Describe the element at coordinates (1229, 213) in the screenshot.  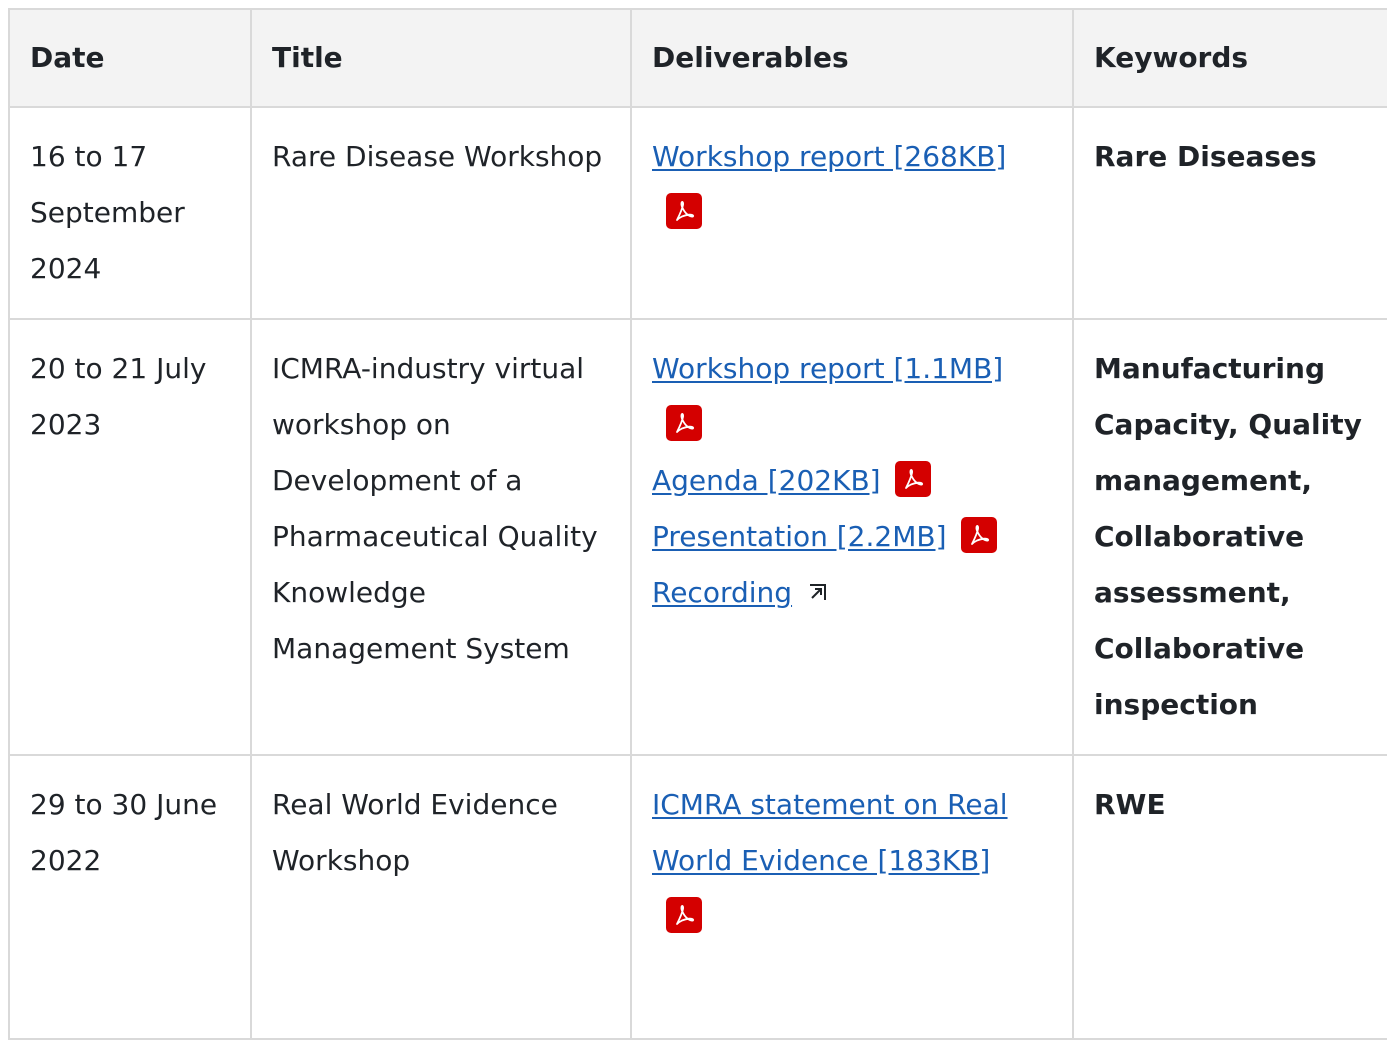
I see `cell-keywords: Rare Diseases` at that location.